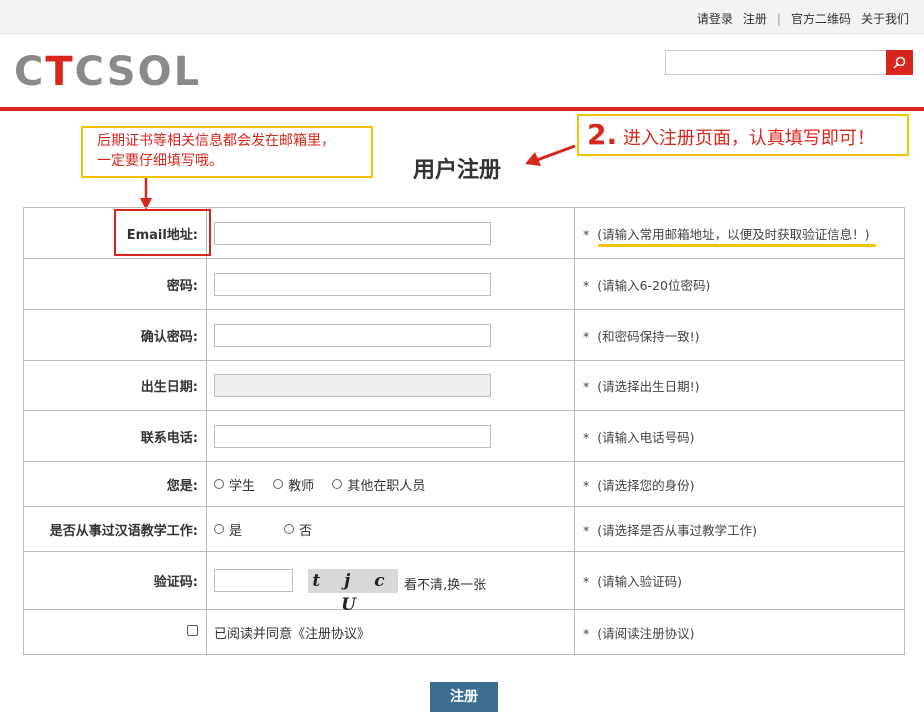 The width and height of the screenshot is (924, 712). What do you see at coordinates (353, 591) in the screenshot?
I see `captcha-image: t j c U` at bounding box center [353, 591].